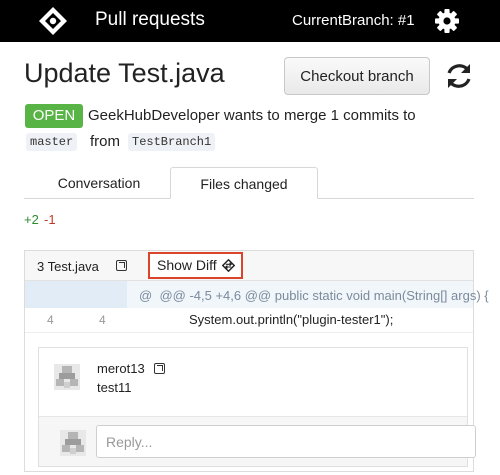 This screenshot has height=475, width=500. I want to click on deletions-count: -1, so click(50, 219).